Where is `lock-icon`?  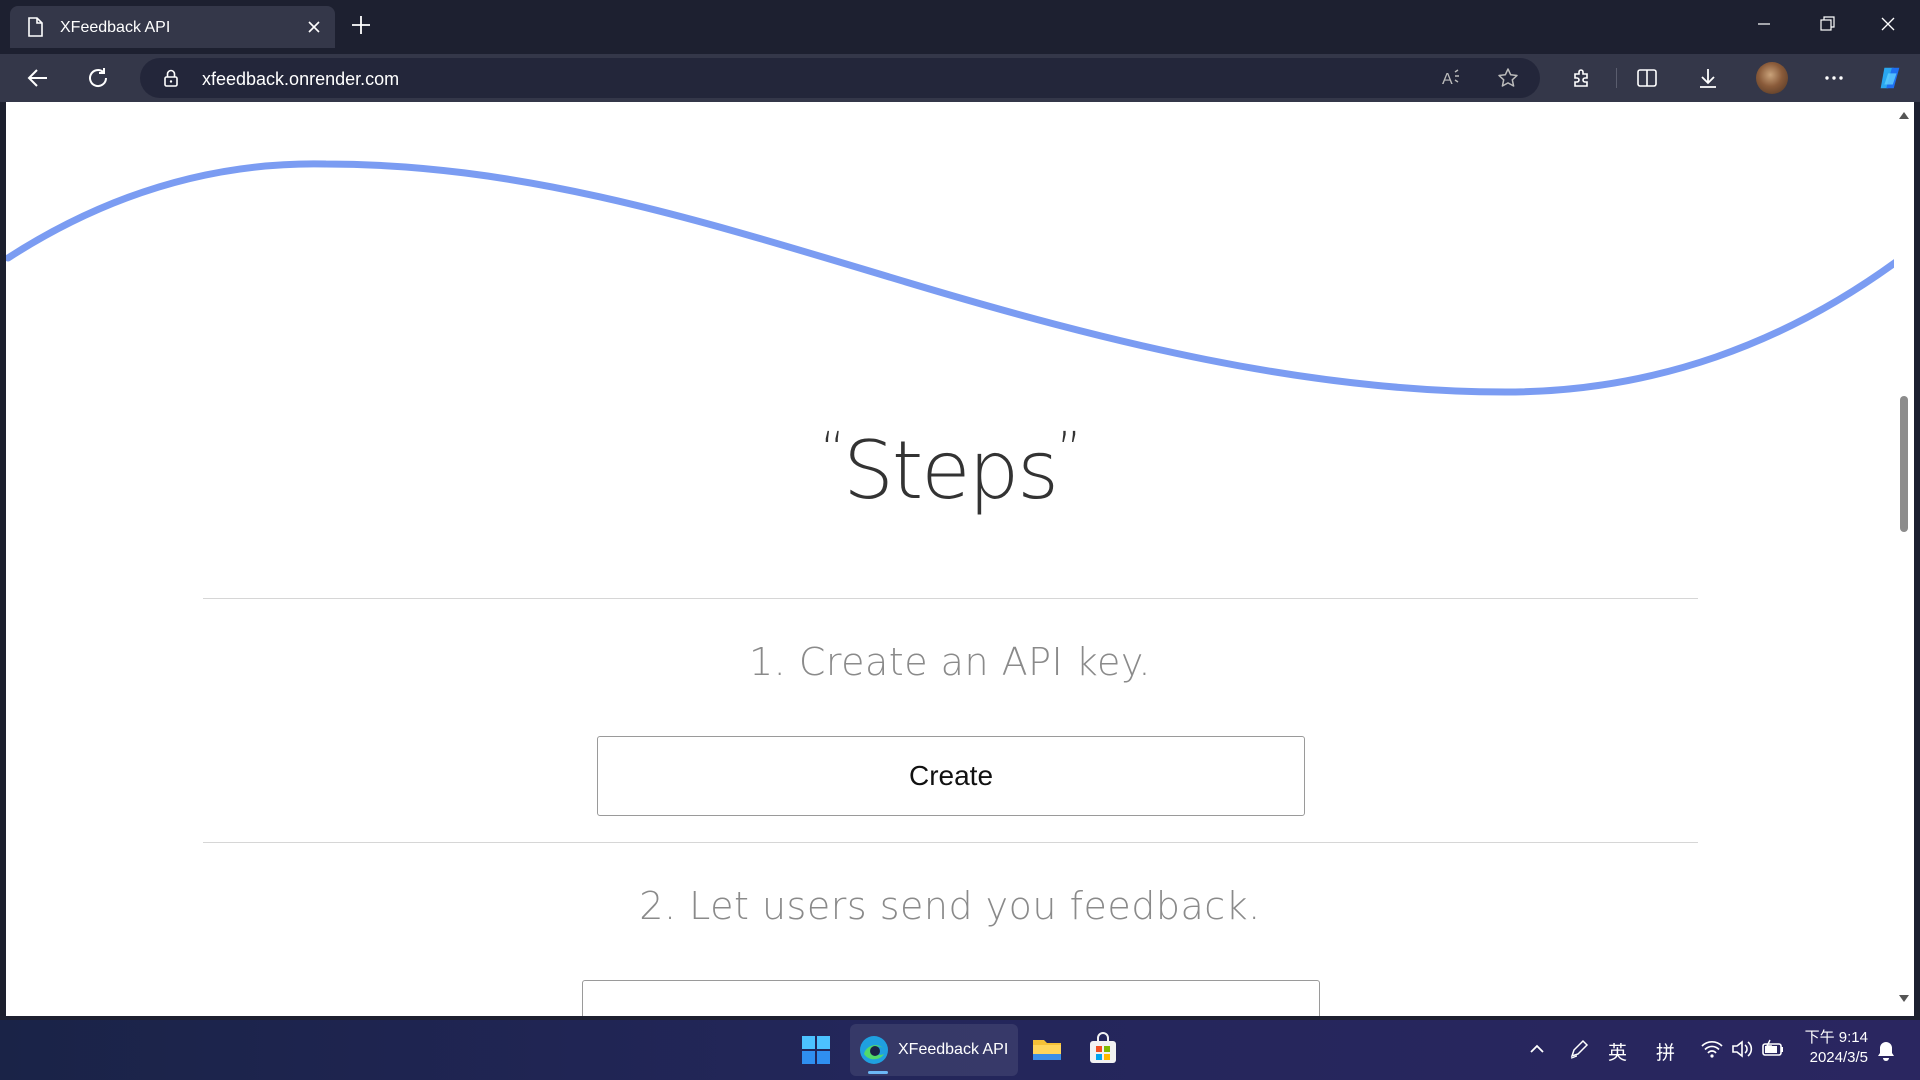
lock-icon is located at coordinates (171, 78).